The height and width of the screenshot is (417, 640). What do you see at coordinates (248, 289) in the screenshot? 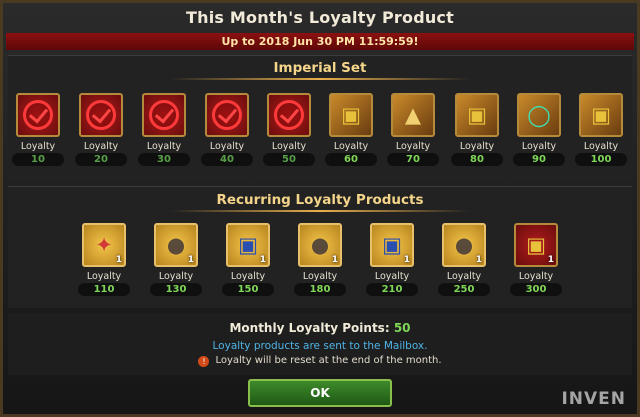
I see `item-points: 150` at bounding box center [248, 289].